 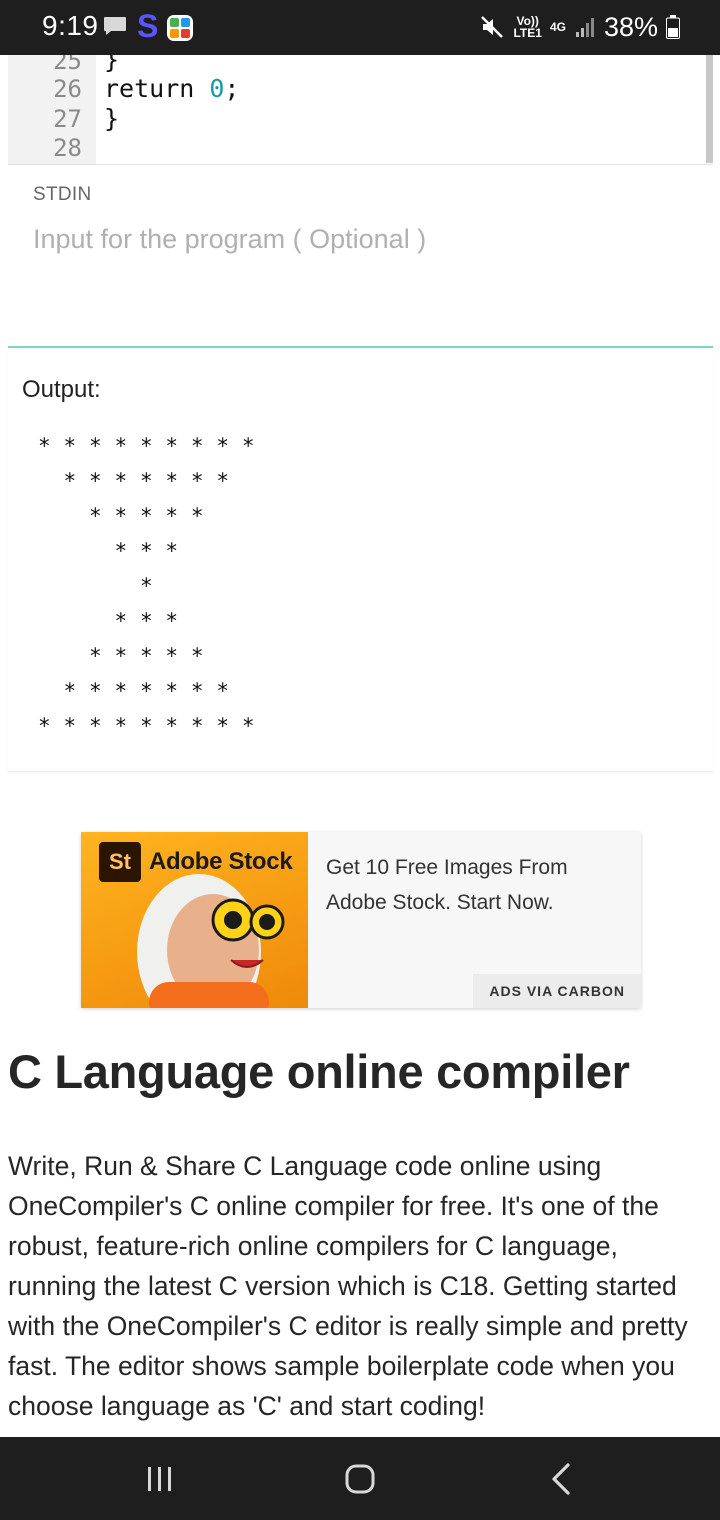 What do you see at coordinates (67, 119) in the screenshot?
I see `line-number: 27` at bounding box center [67, 119].